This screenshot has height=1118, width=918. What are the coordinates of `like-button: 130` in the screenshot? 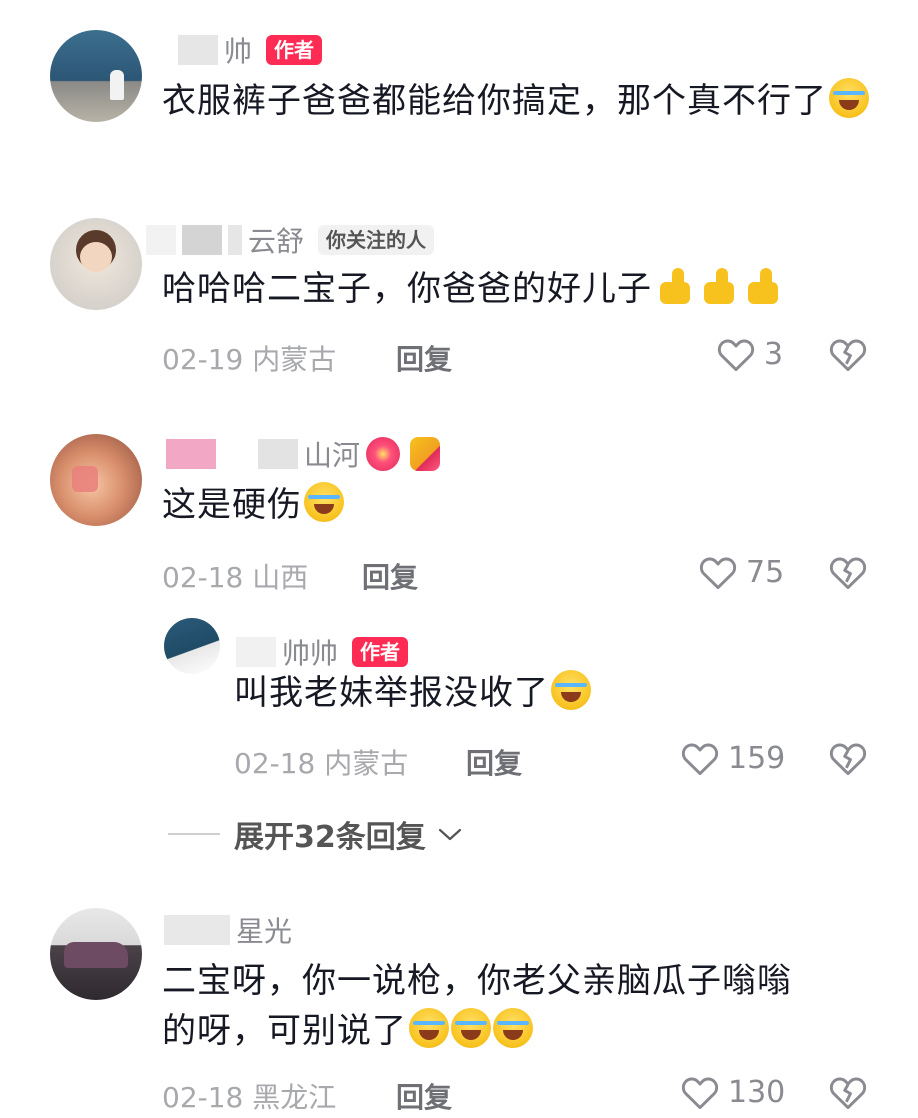 It's located at (732, 1092).